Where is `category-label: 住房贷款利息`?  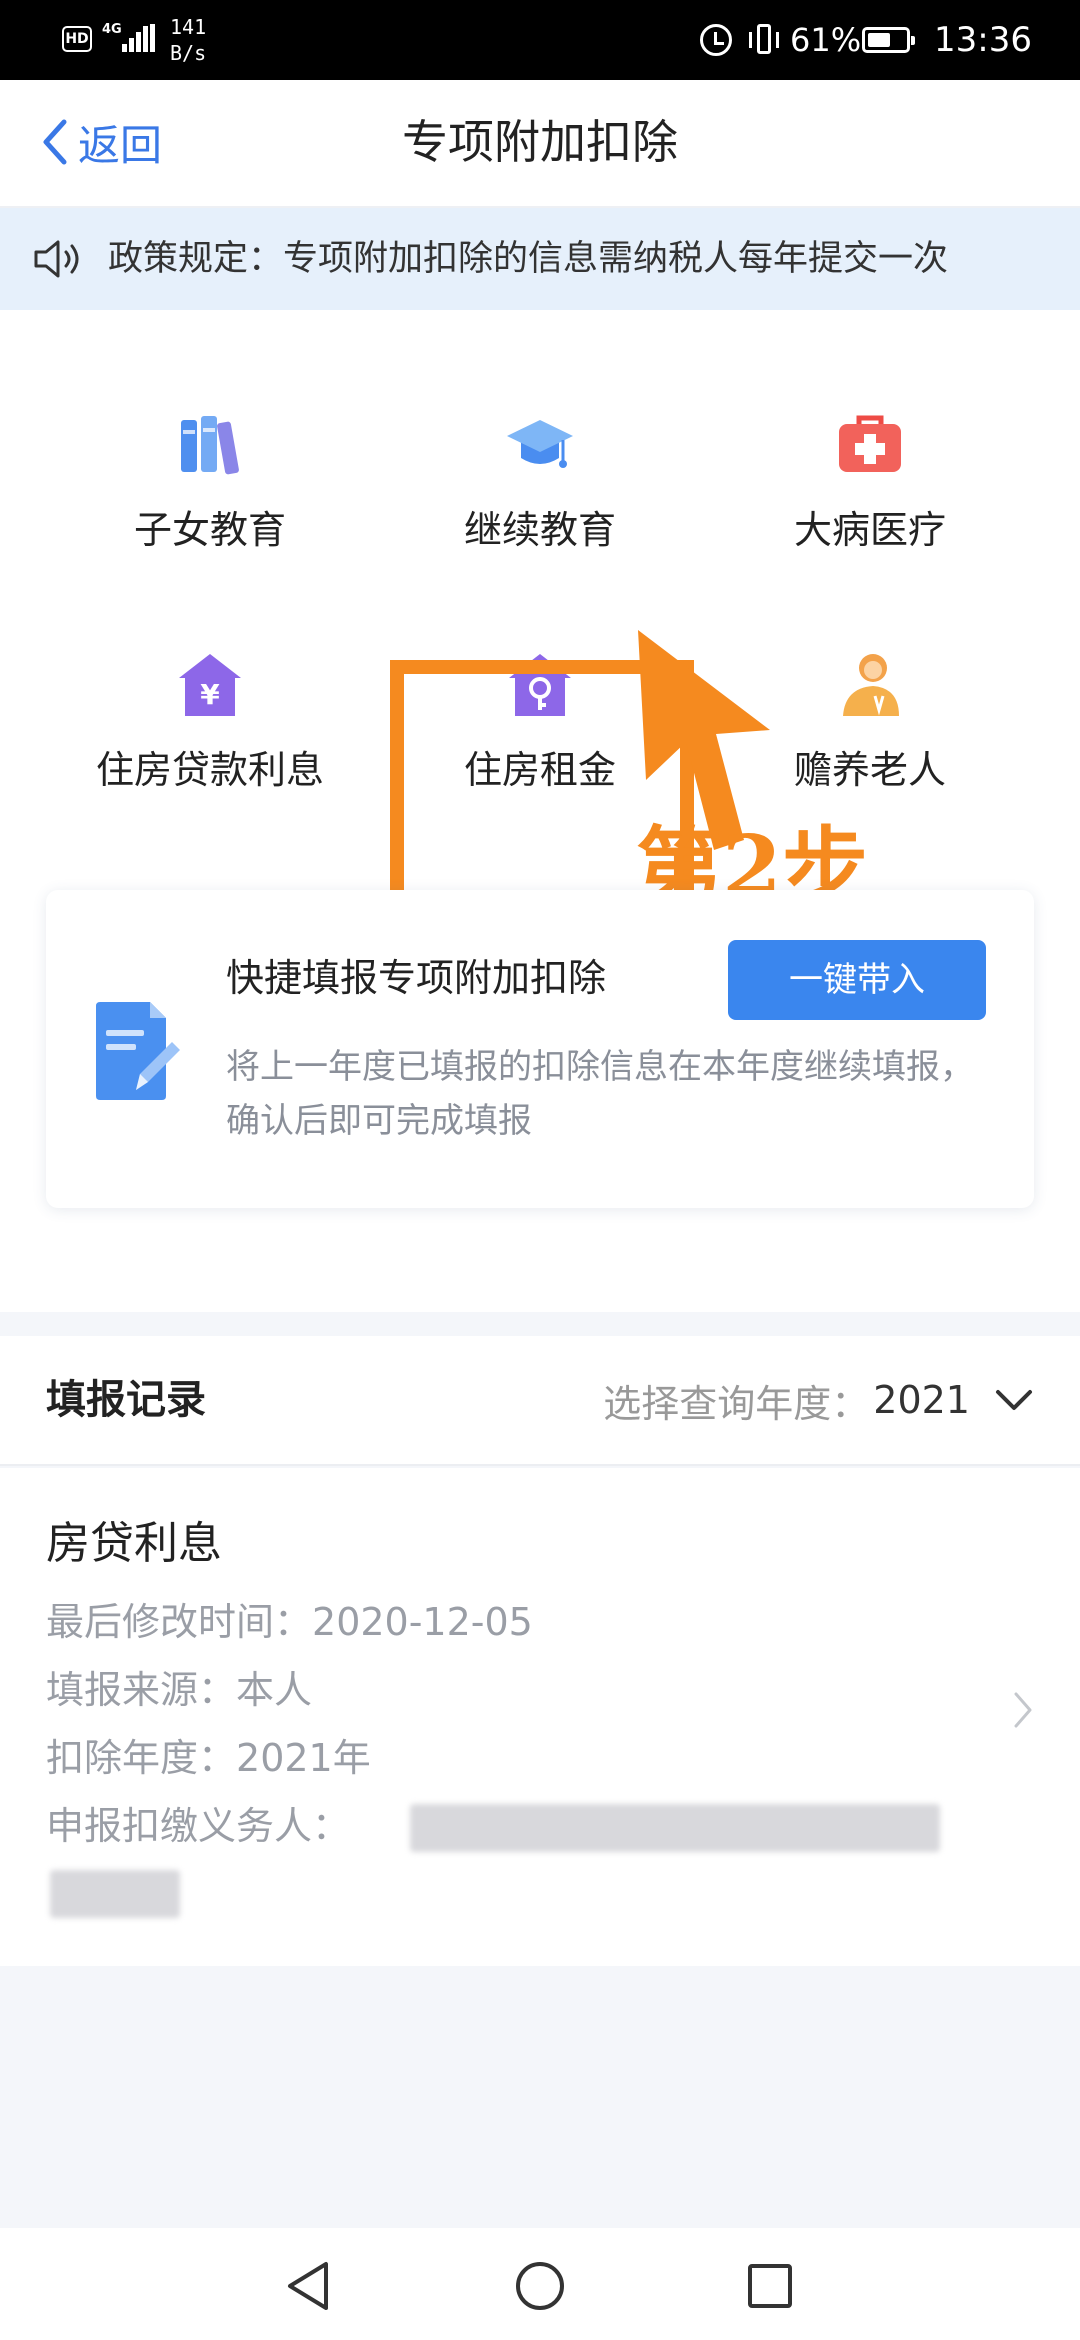
category-label: 住房贷款利息 is located at coordinates (209, 770).